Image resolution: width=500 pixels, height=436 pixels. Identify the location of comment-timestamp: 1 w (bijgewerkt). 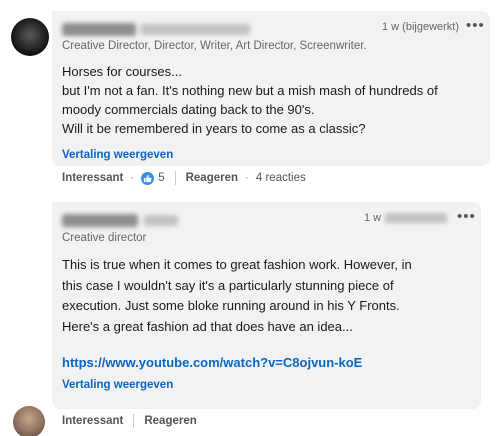
(421, 27).